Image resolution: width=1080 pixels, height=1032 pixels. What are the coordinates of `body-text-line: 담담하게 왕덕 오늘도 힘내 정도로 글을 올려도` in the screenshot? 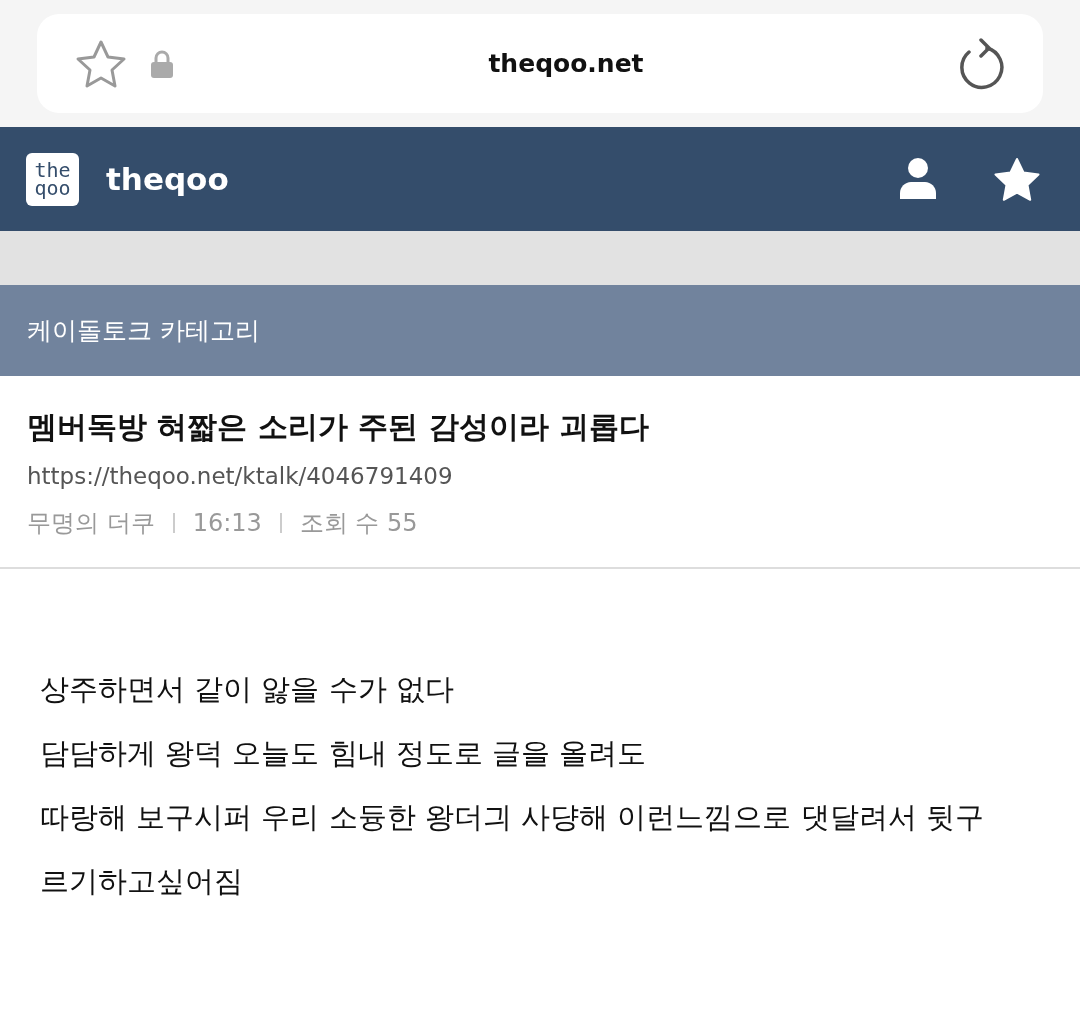 It's located at (344, 753).